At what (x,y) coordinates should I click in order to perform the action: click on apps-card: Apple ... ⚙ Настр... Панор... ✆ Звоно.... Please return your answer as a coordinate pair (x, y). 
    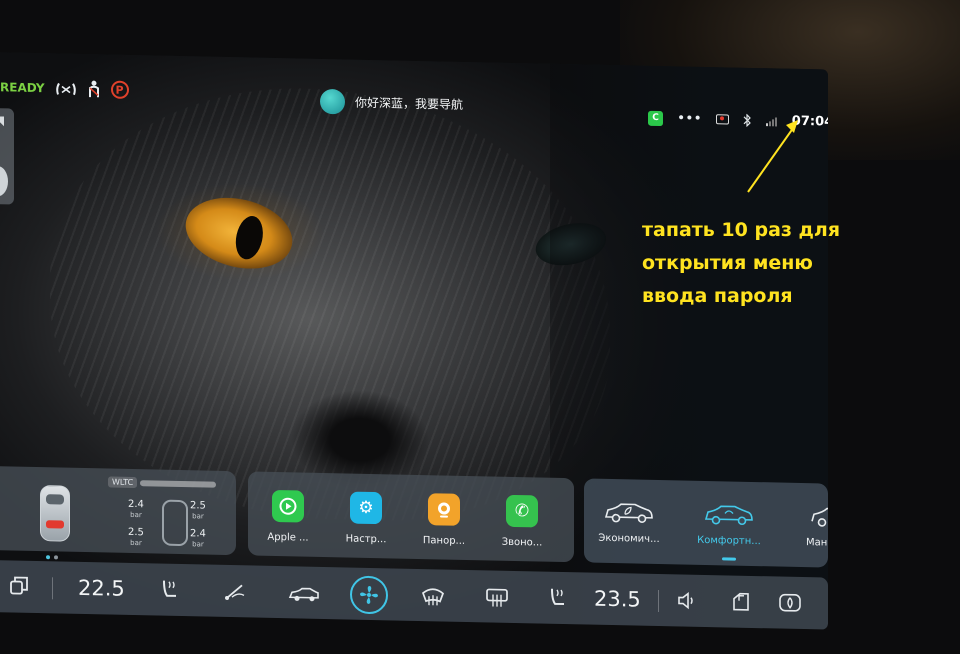
    Looking at the image, I should click on (411, 517).